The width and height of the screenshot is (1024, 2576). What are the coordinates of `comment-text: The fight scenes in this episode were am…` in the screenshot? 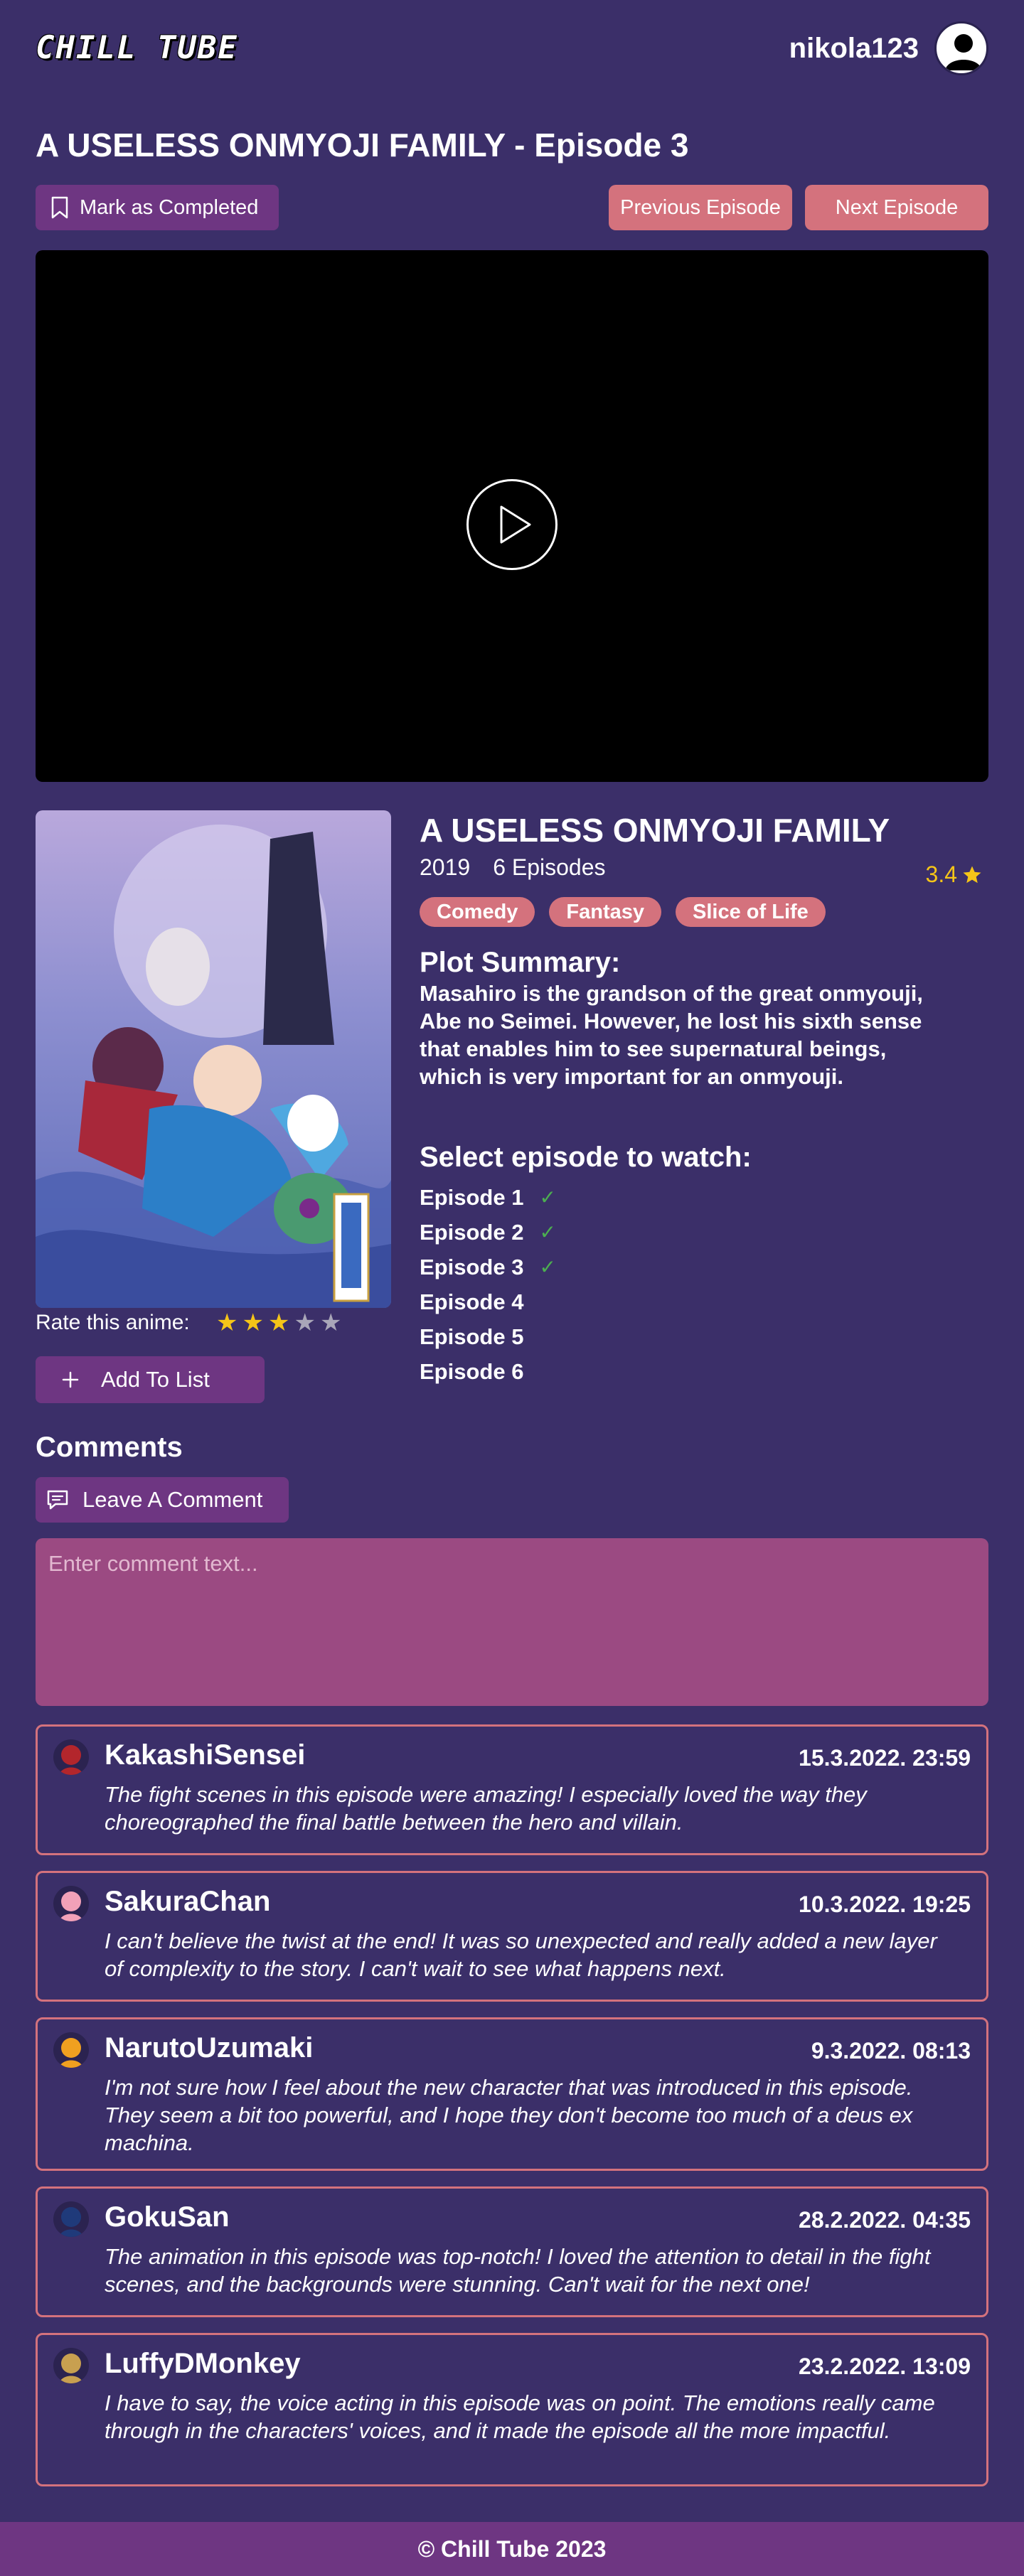 It's located at (486, 1808).